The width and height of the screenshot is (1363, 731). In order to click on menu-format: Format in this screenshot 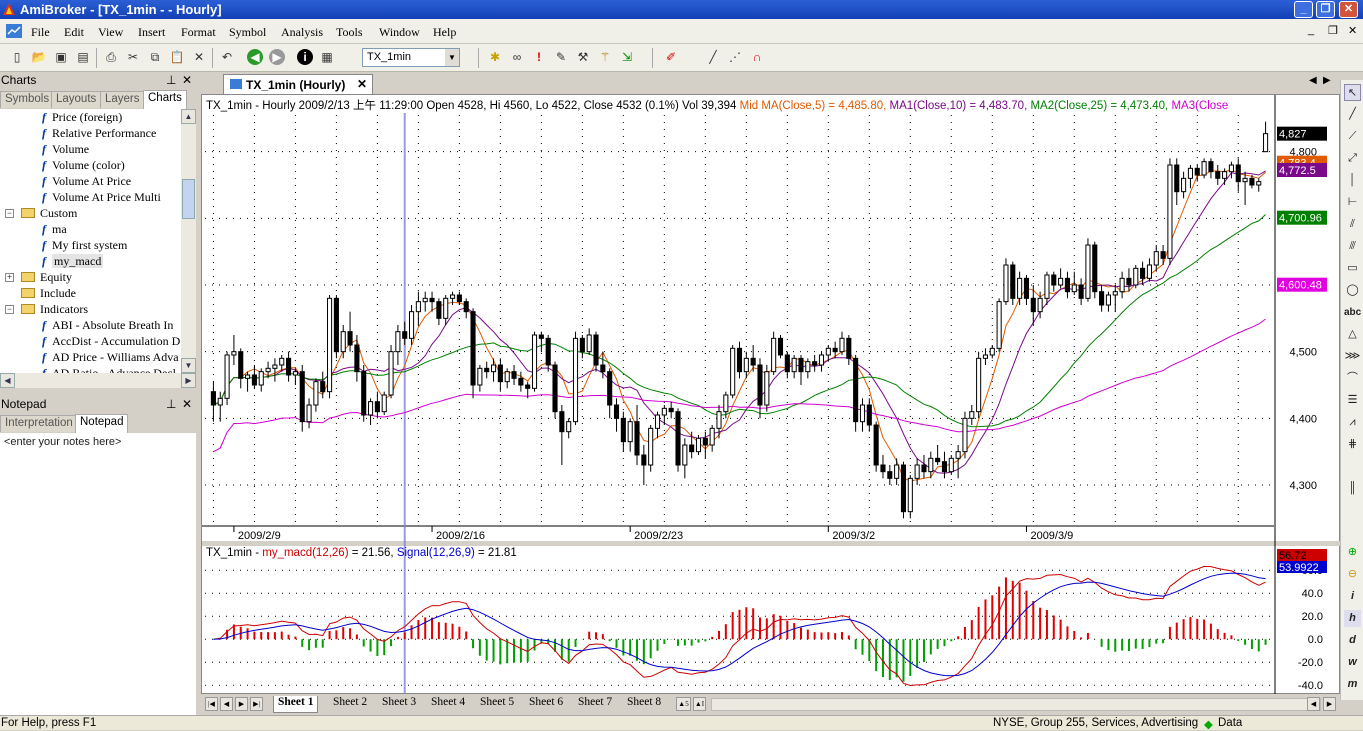, I will do `click(198, 32)`.